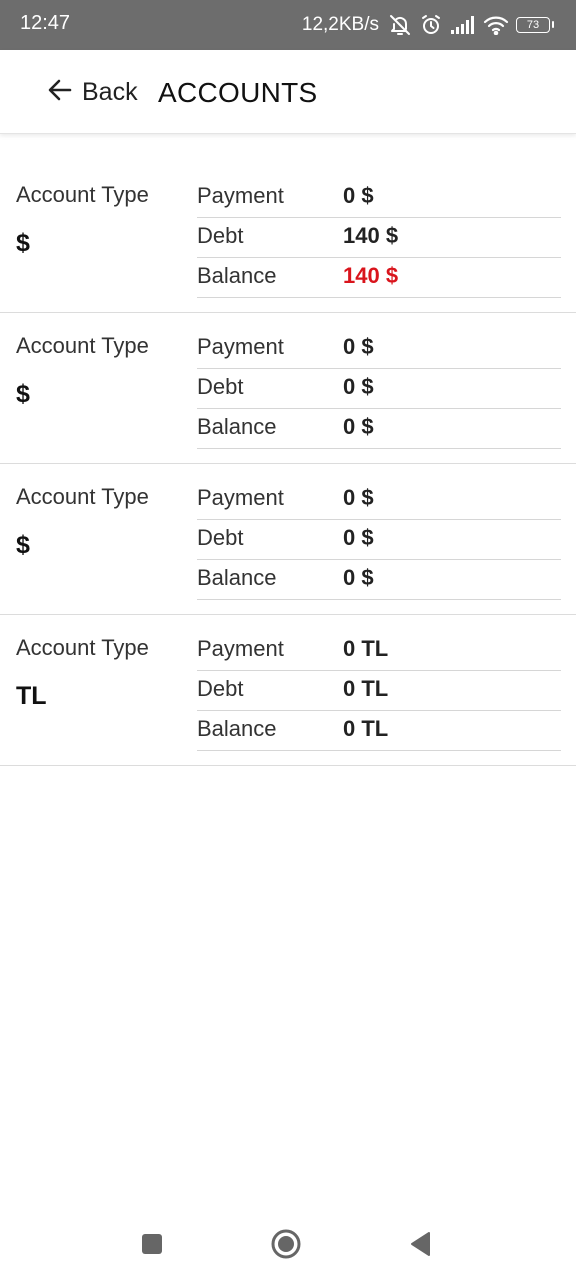  Describe the element at coordinates (340, 24) in the screenshot. I see `network-speed: 12,2KB/s` at that location.